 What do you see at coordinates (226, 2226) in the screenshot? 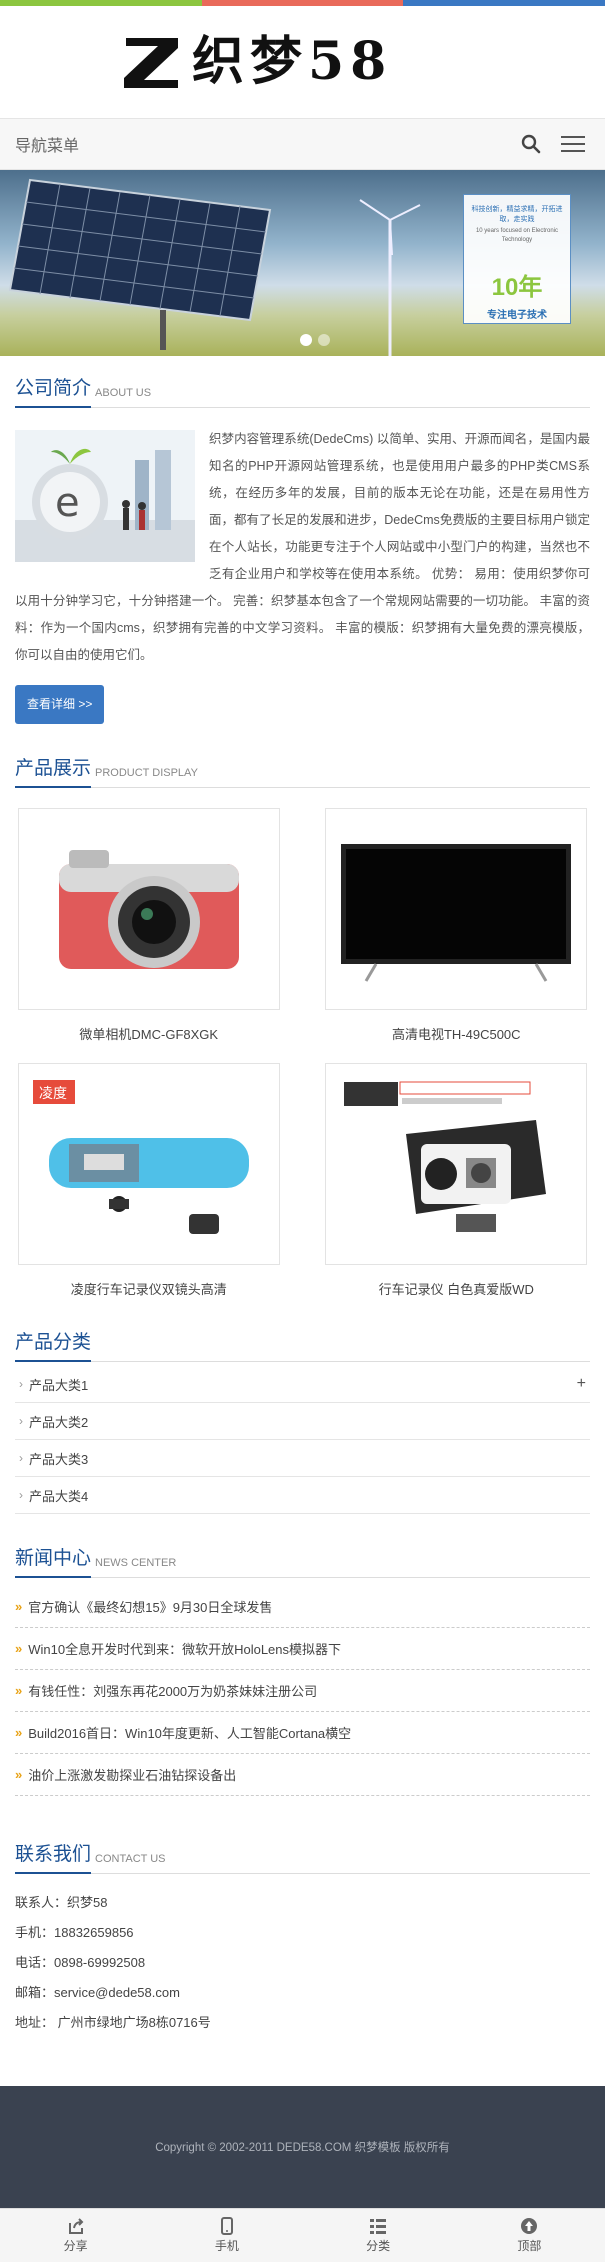
I see `phone-icon` at bounding box center [226, 2226].